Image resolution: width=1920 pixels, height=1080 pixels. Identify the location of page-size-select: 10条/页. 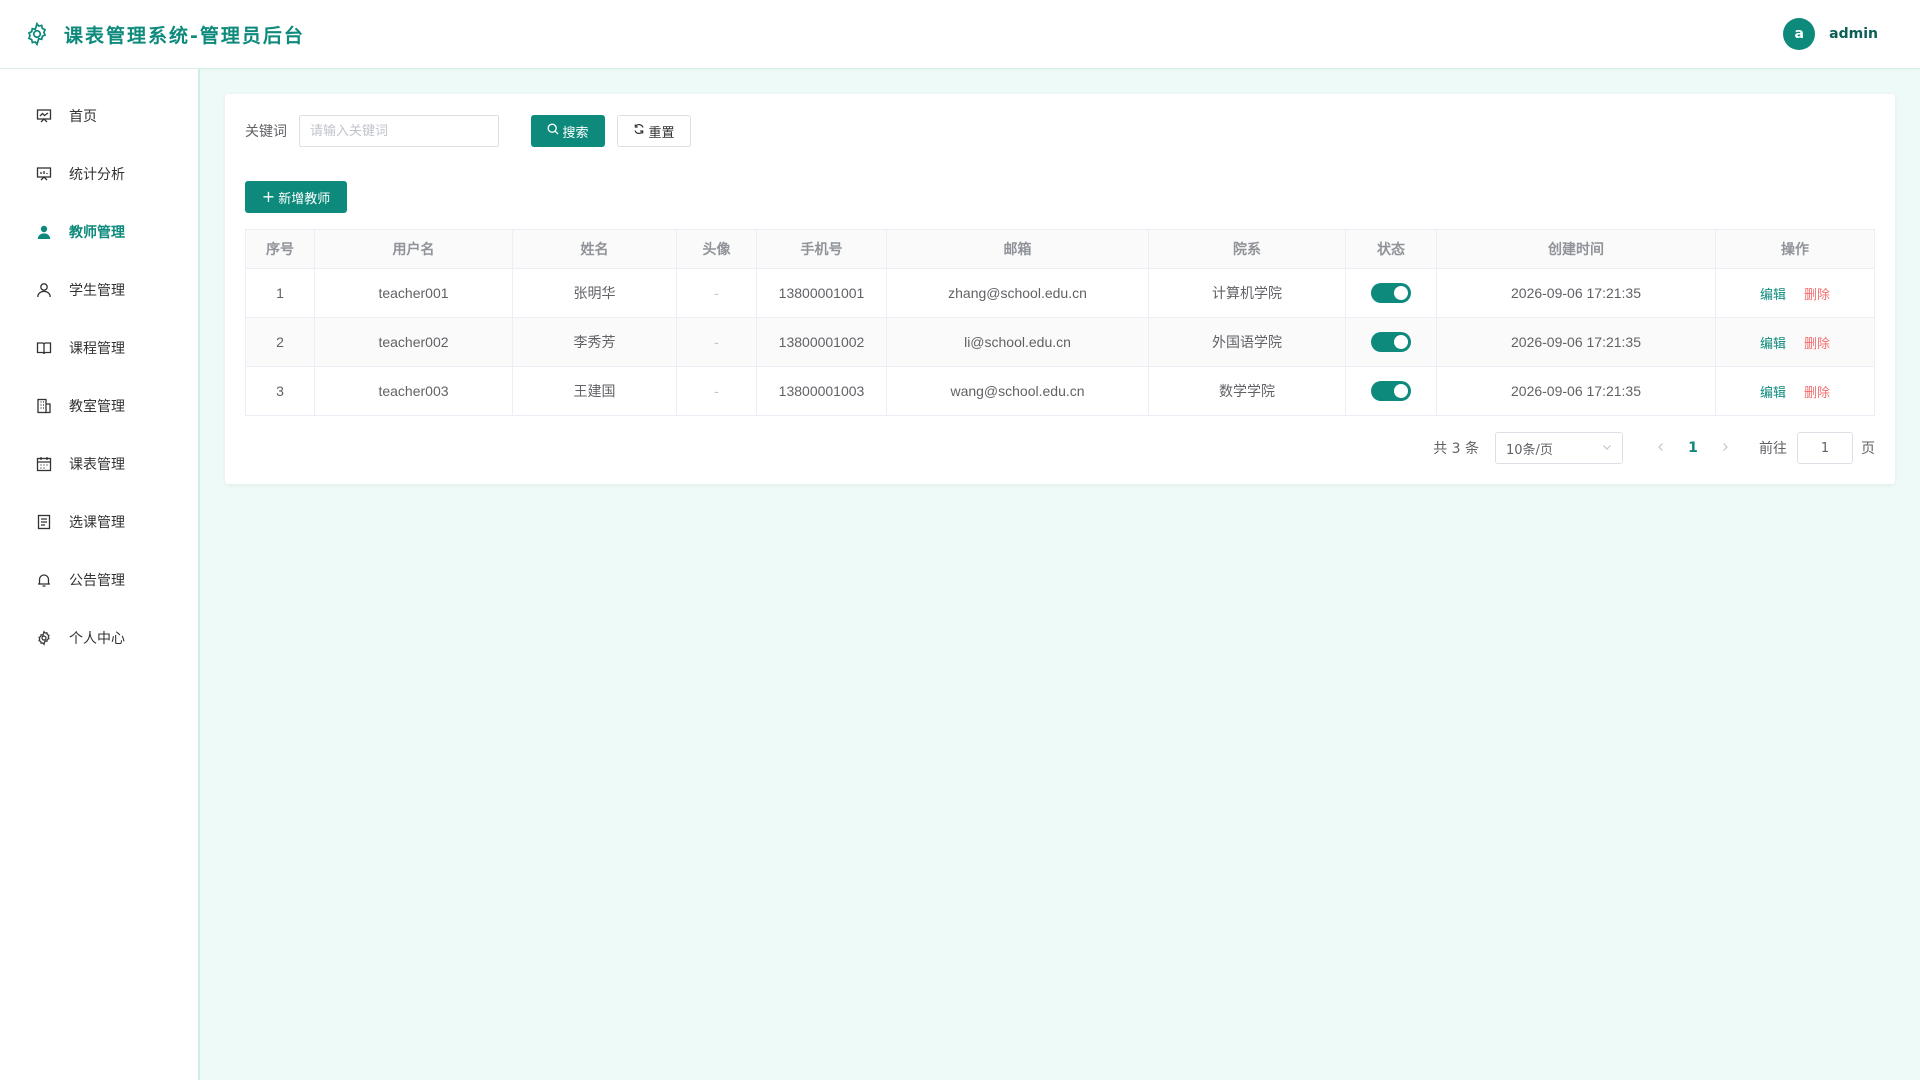
(1559, 448).